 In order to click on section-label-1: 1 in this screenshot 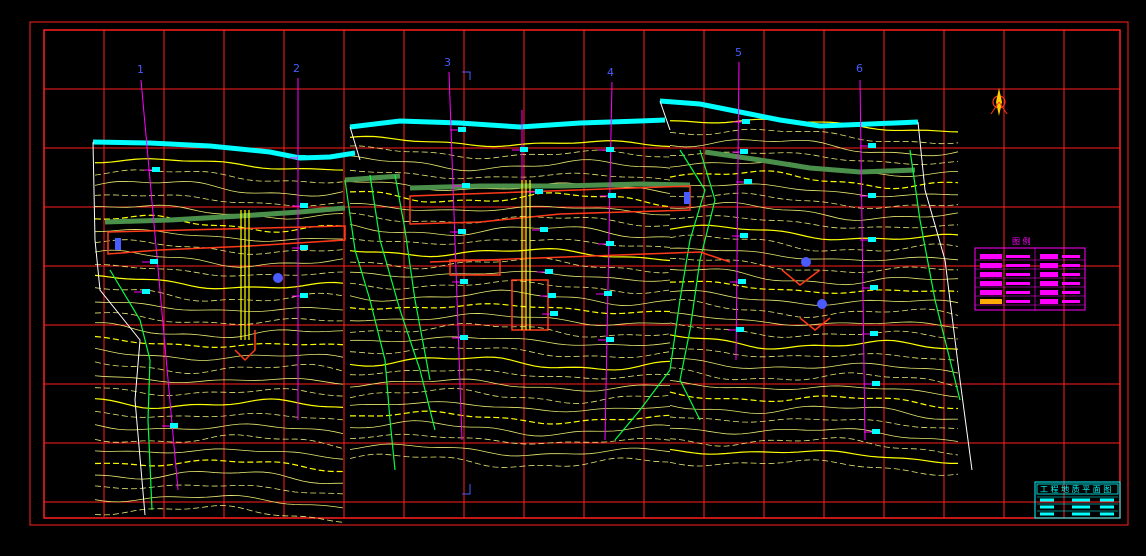, I will do `click(140, 69)`.